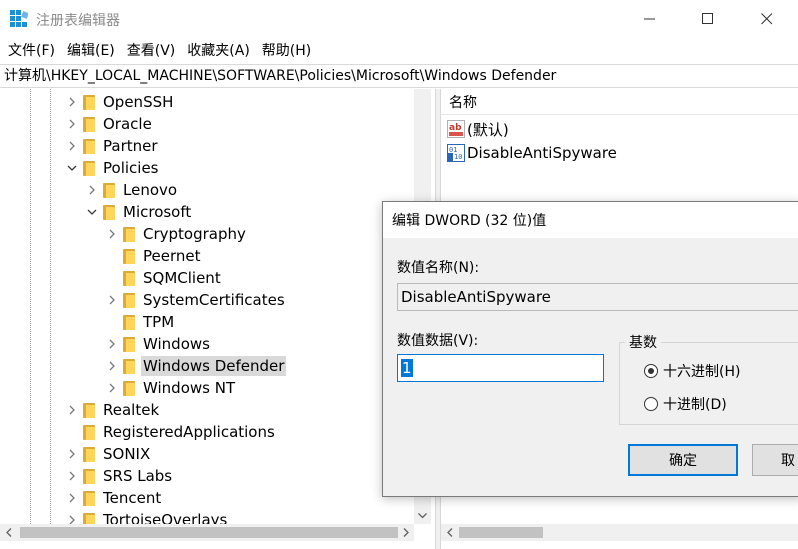 The height and width of the screenshot is (549, 798). Describe the element at coordinates (182, 278) in the screenshot. I see `tree-item-label: SQMClient` at that location.